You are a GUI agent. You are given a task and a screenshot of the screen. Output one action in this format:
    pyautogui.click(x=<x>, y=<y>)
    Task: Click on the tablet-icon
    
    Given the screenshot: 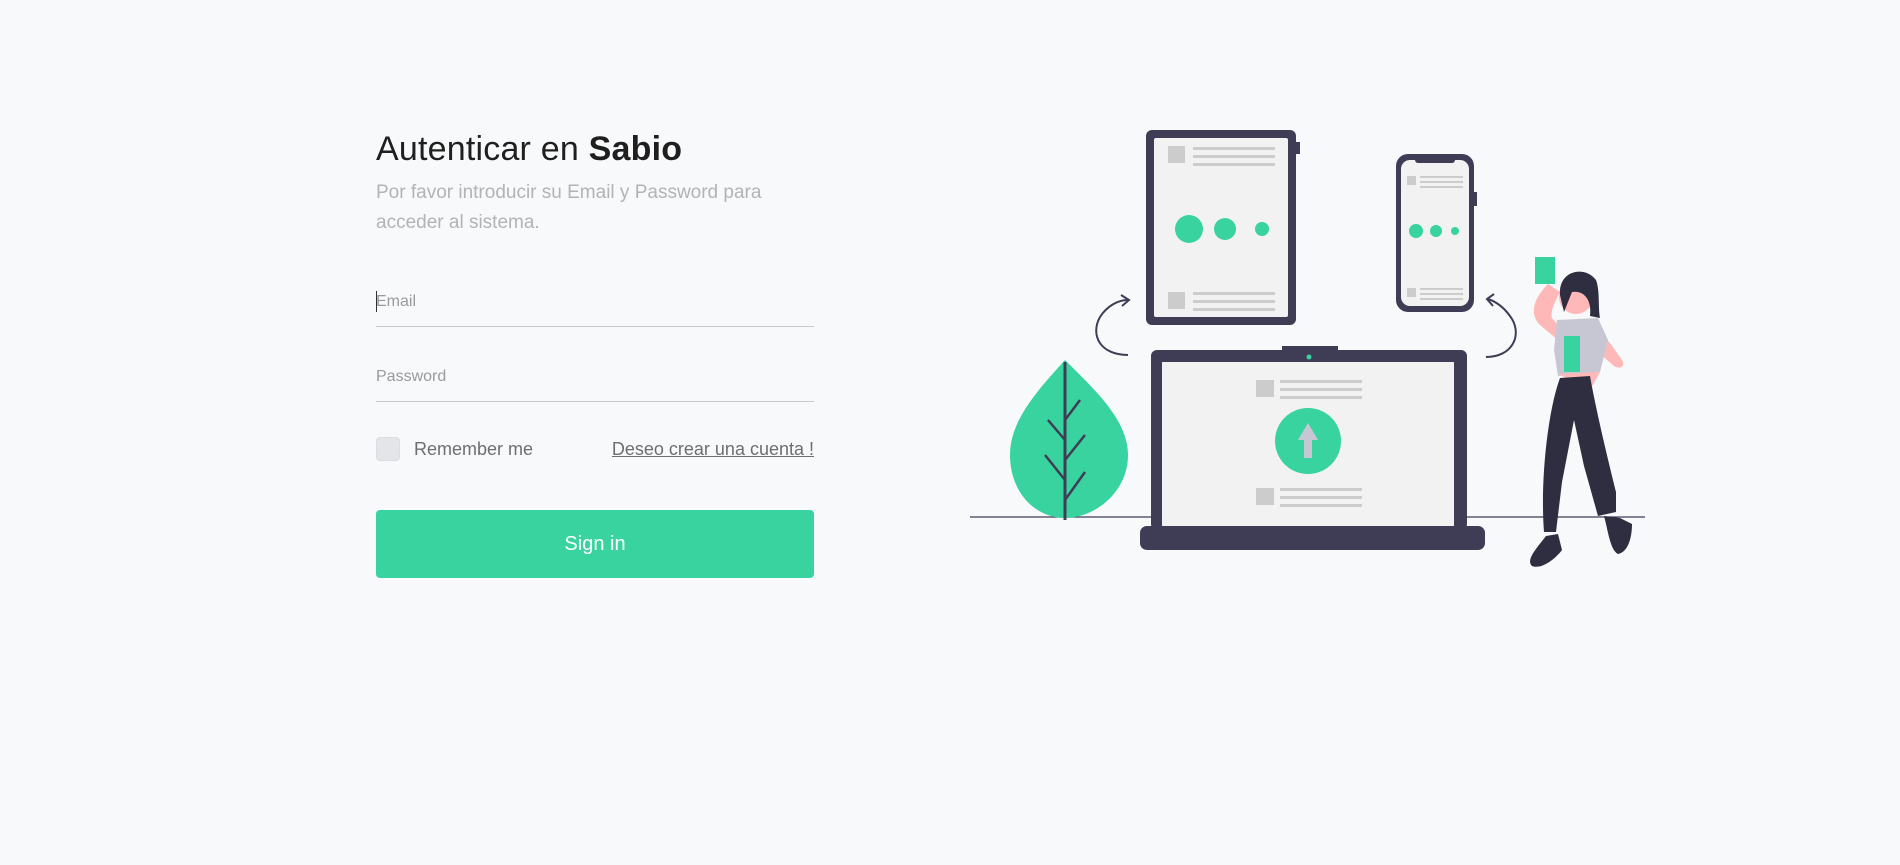 What is the action you would take?
    pyautogui.click(x=1223, y=227)
    